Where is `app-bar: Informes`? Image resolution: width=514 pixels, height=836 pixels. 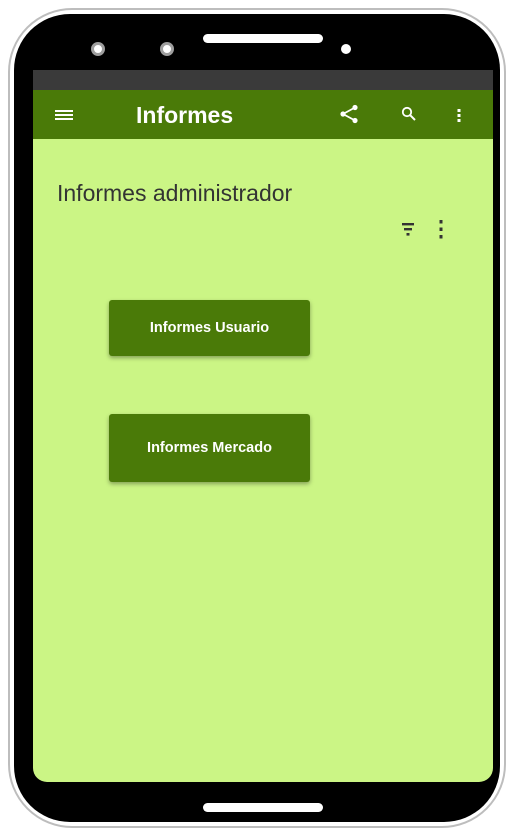
app-bar: Informes is located at coordinates (263, 114).